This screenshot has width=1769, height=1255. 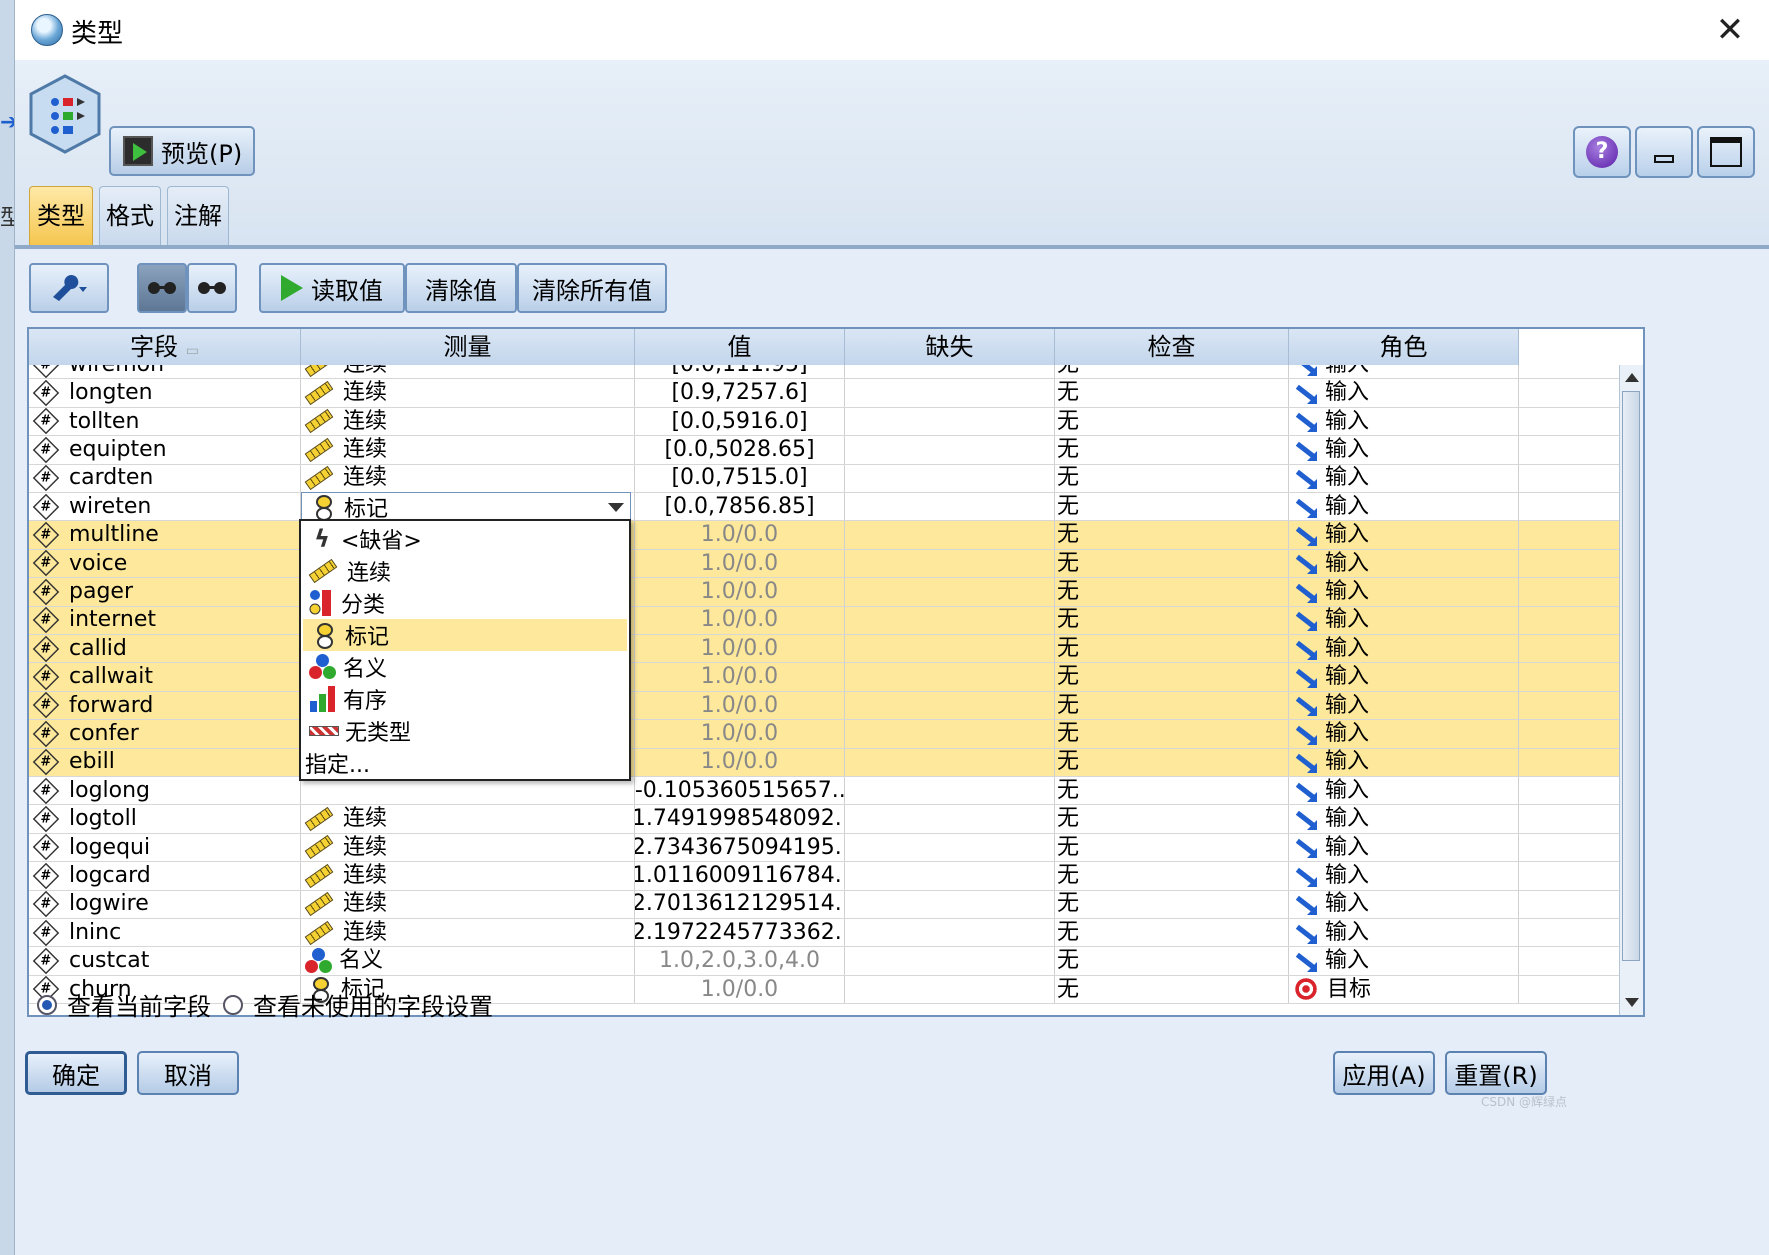 I want to click on vertical-scrollbar, so click(x=1631, y=690).